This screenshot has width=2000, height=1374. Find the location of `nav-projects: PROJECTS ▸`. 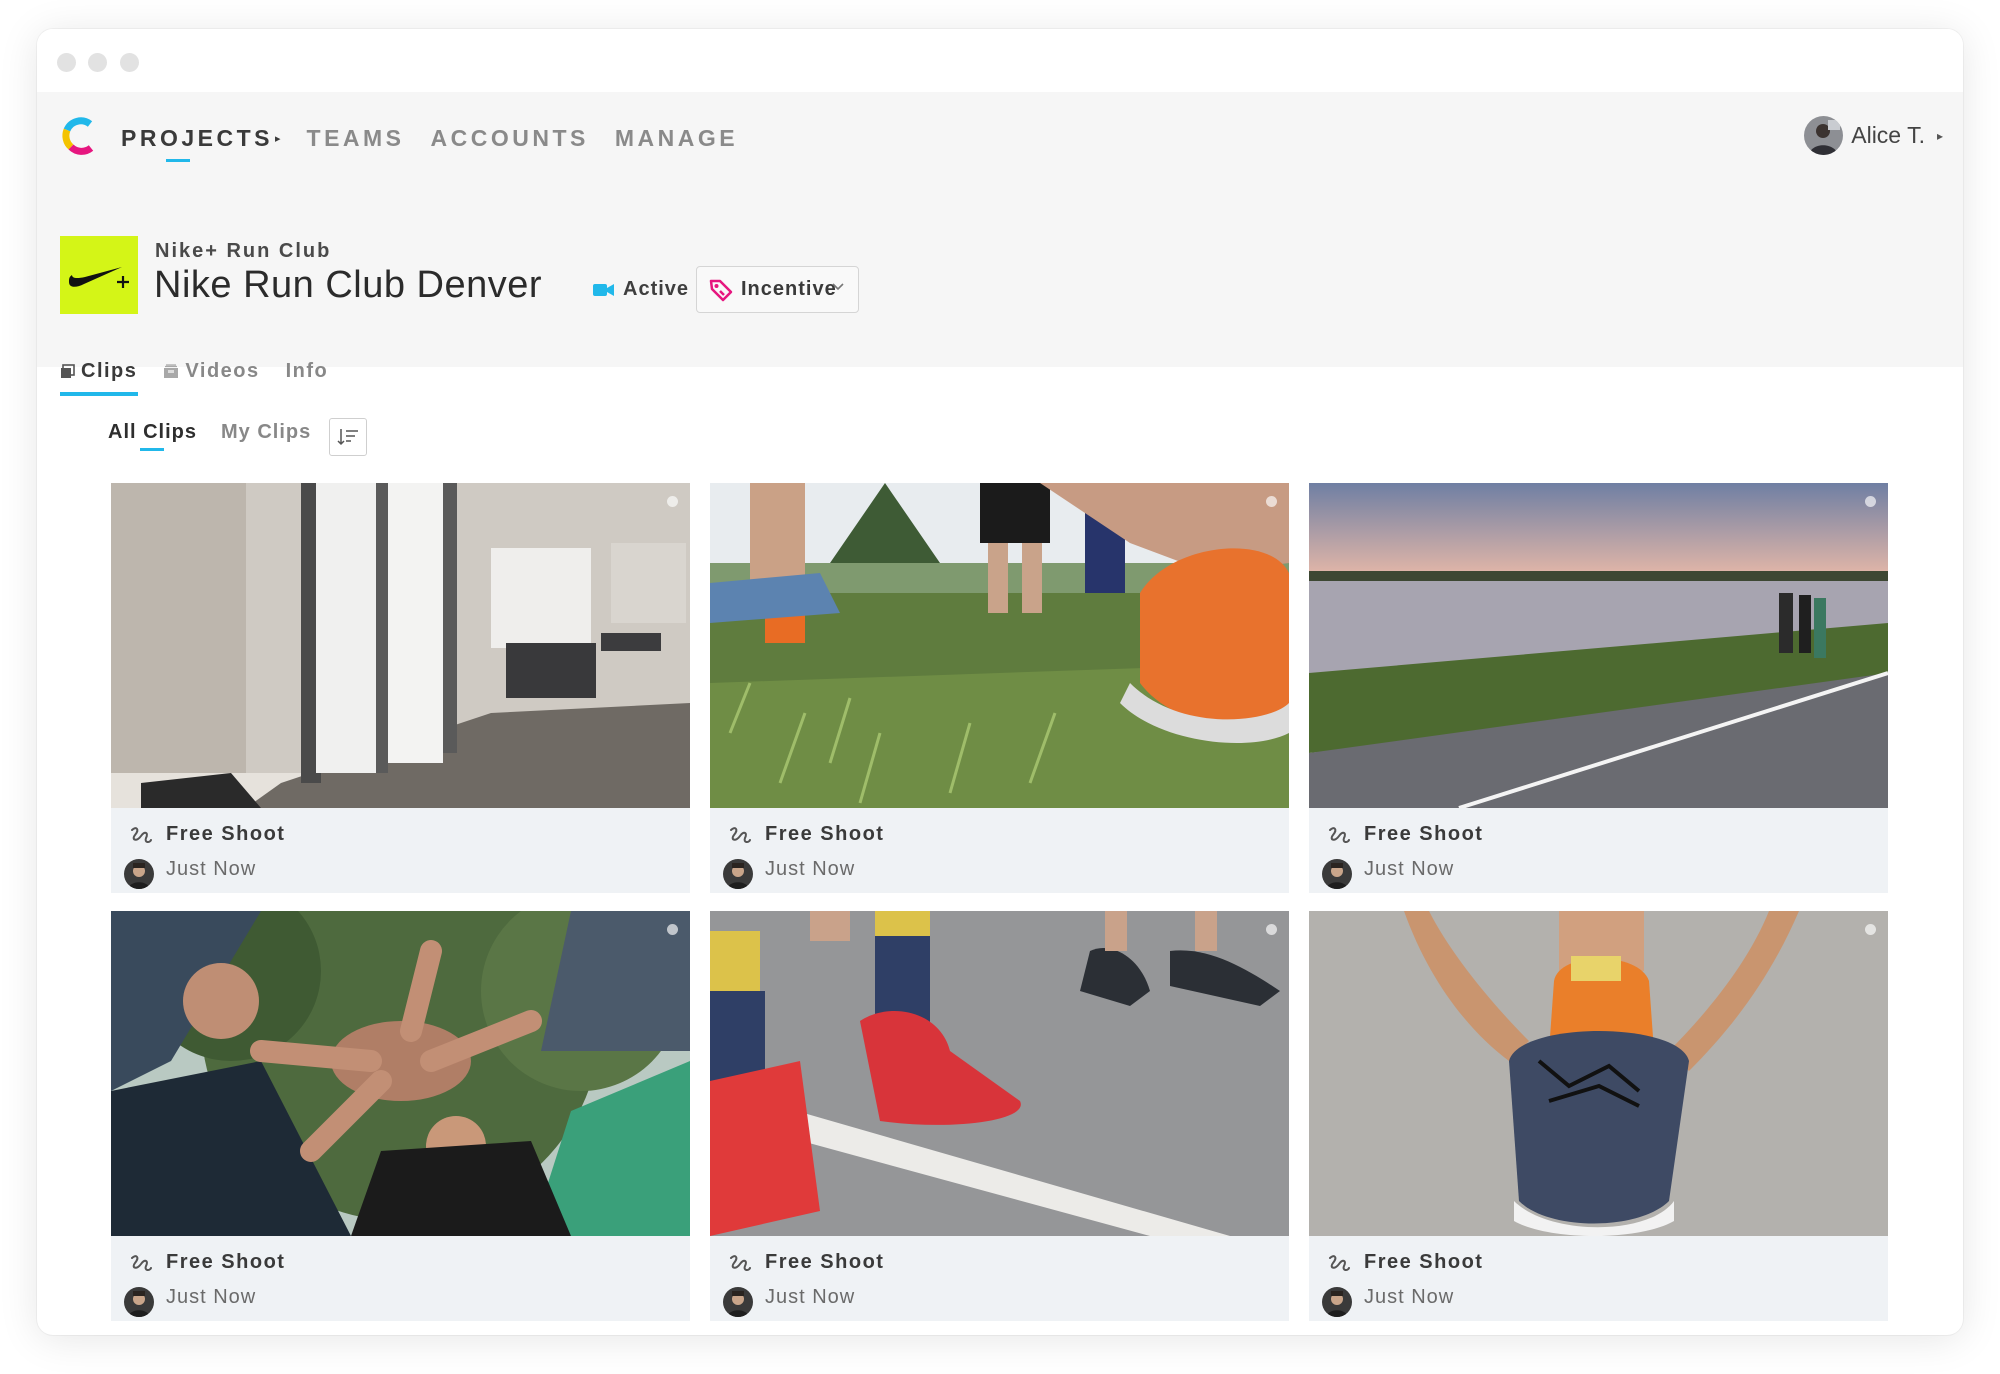

nav-projects: PROJECTS ▸ is located at coordinates (201, 143).